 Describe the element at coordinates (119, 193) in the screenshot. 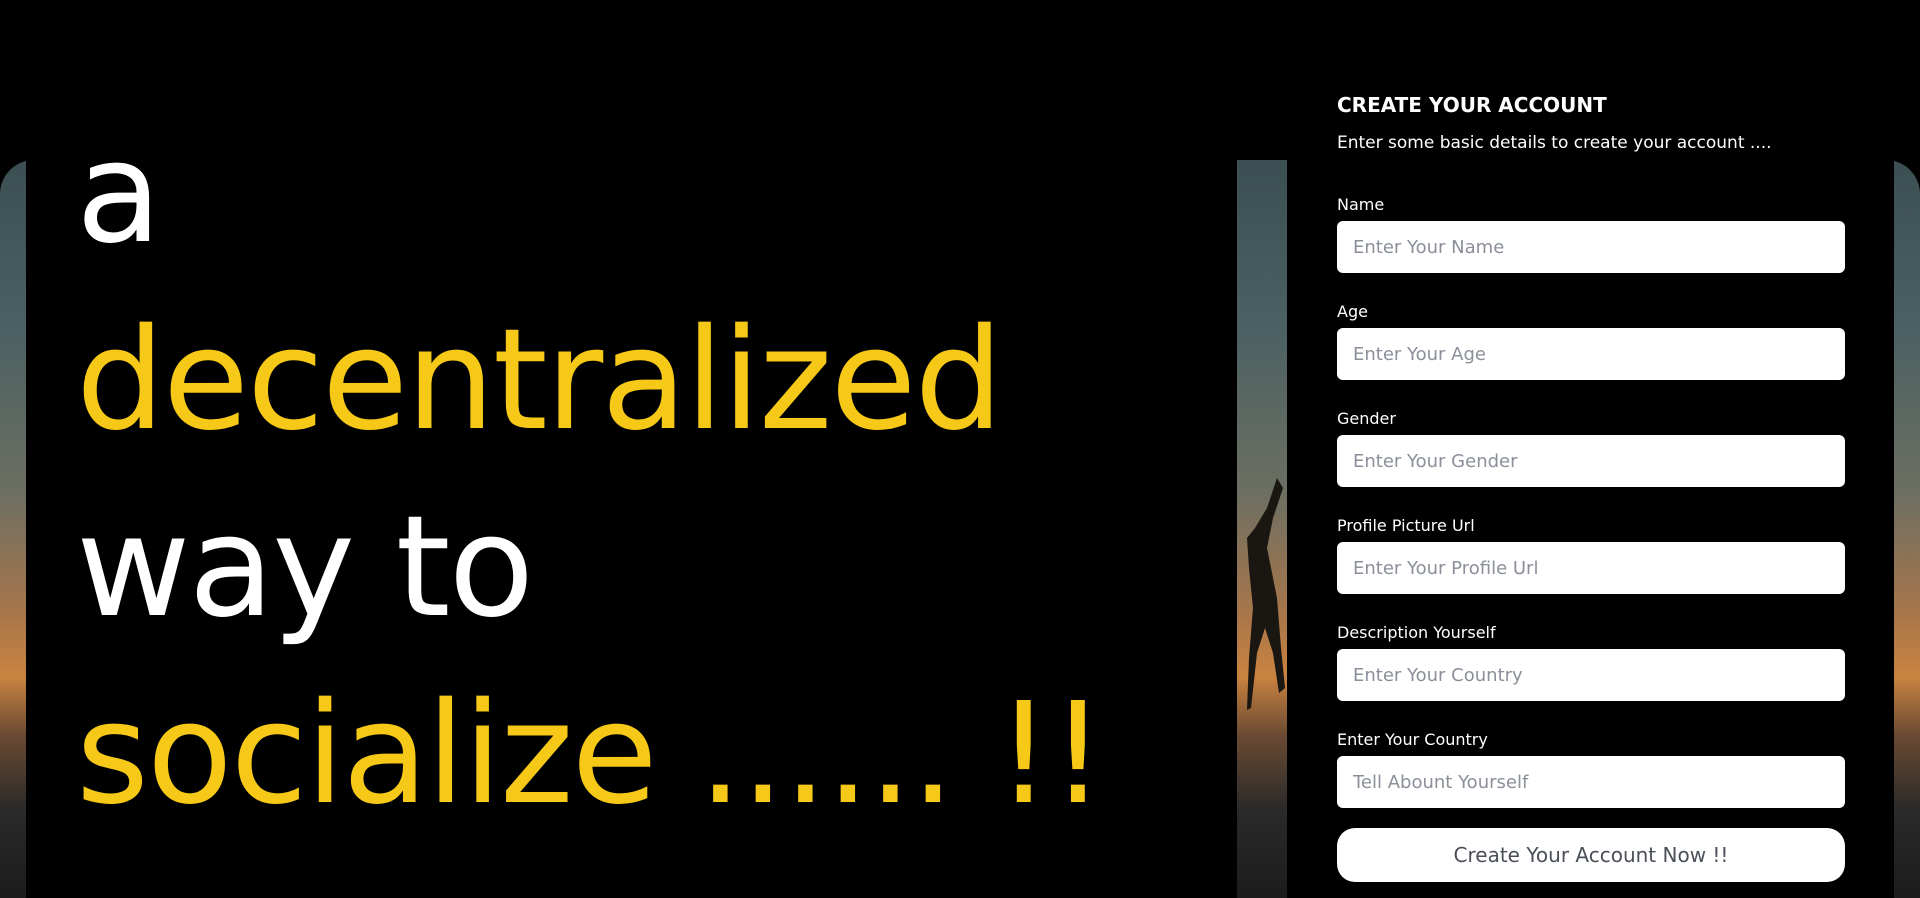

I see `hero-line-1: a` at that location.